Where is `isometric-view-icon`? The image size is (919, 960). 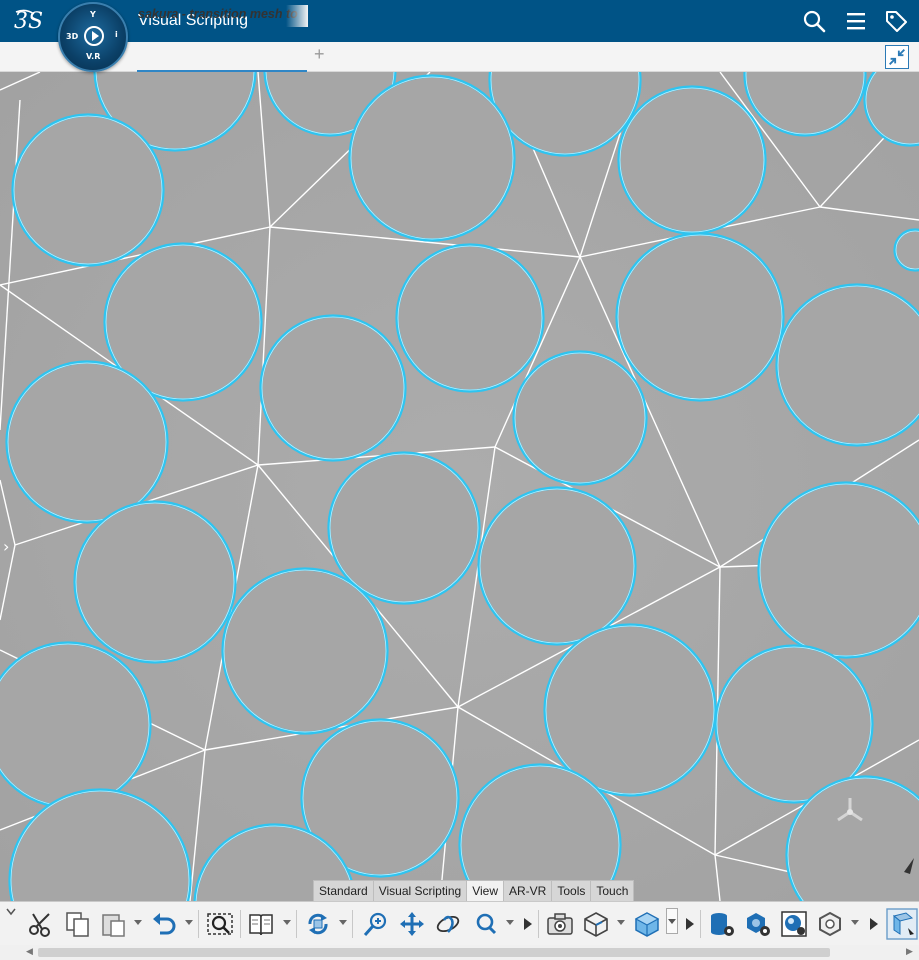
isometric-view-icon is located at coordinates (596, 924).